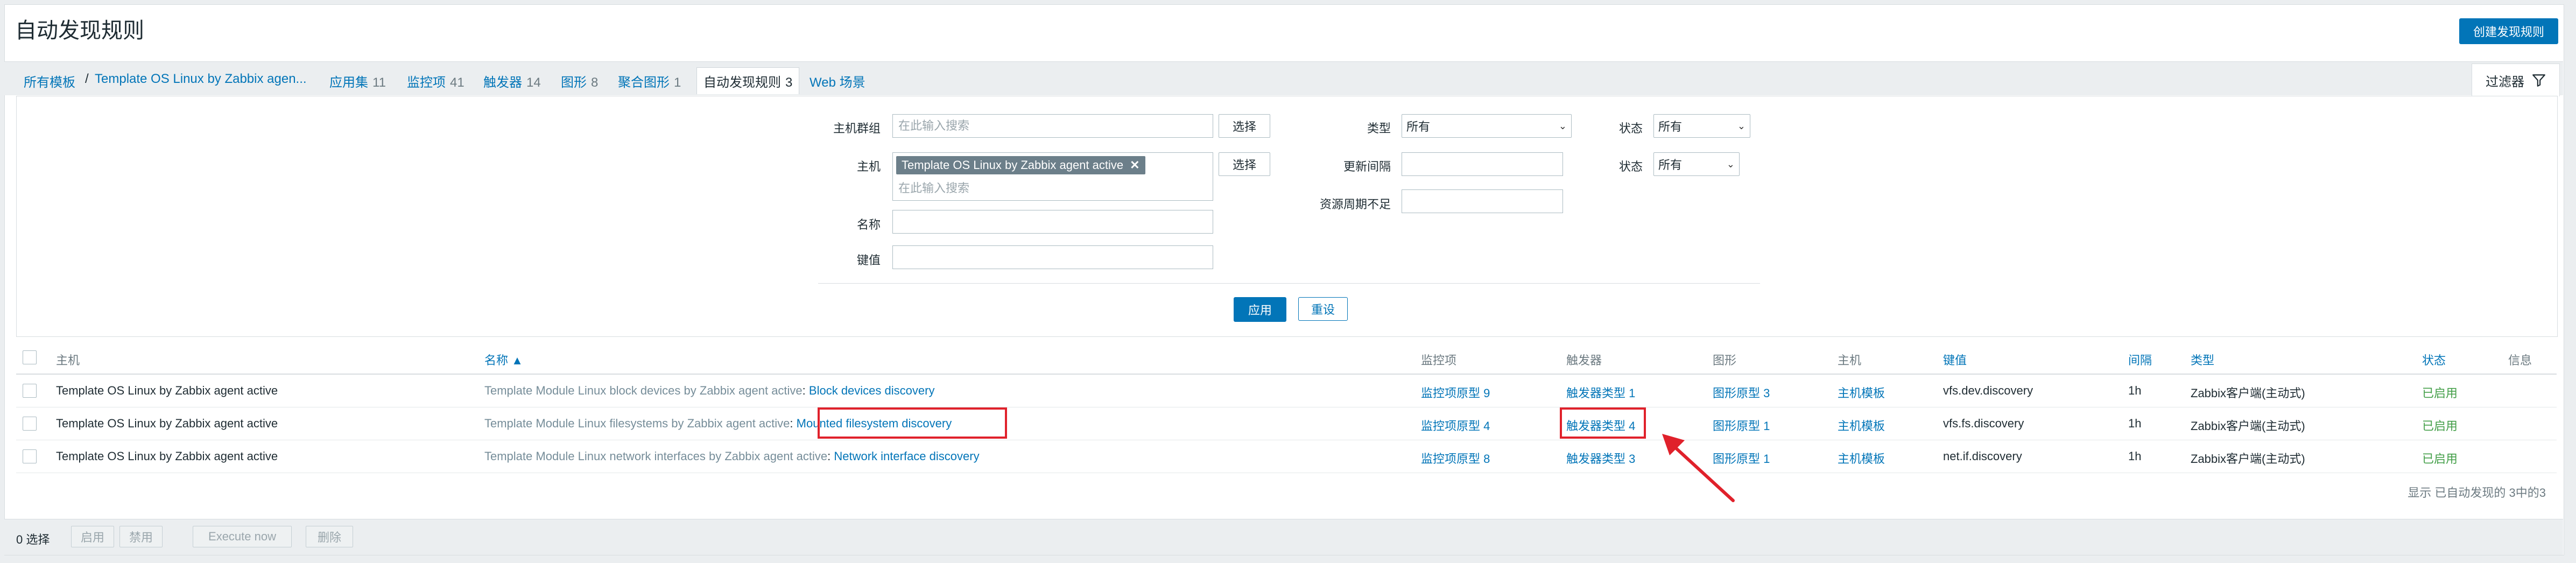 The image size is (2576, 563). Describe the element at coordinates (457, 82) in the screenshot. I see `nav-items-count: 41` at that location.